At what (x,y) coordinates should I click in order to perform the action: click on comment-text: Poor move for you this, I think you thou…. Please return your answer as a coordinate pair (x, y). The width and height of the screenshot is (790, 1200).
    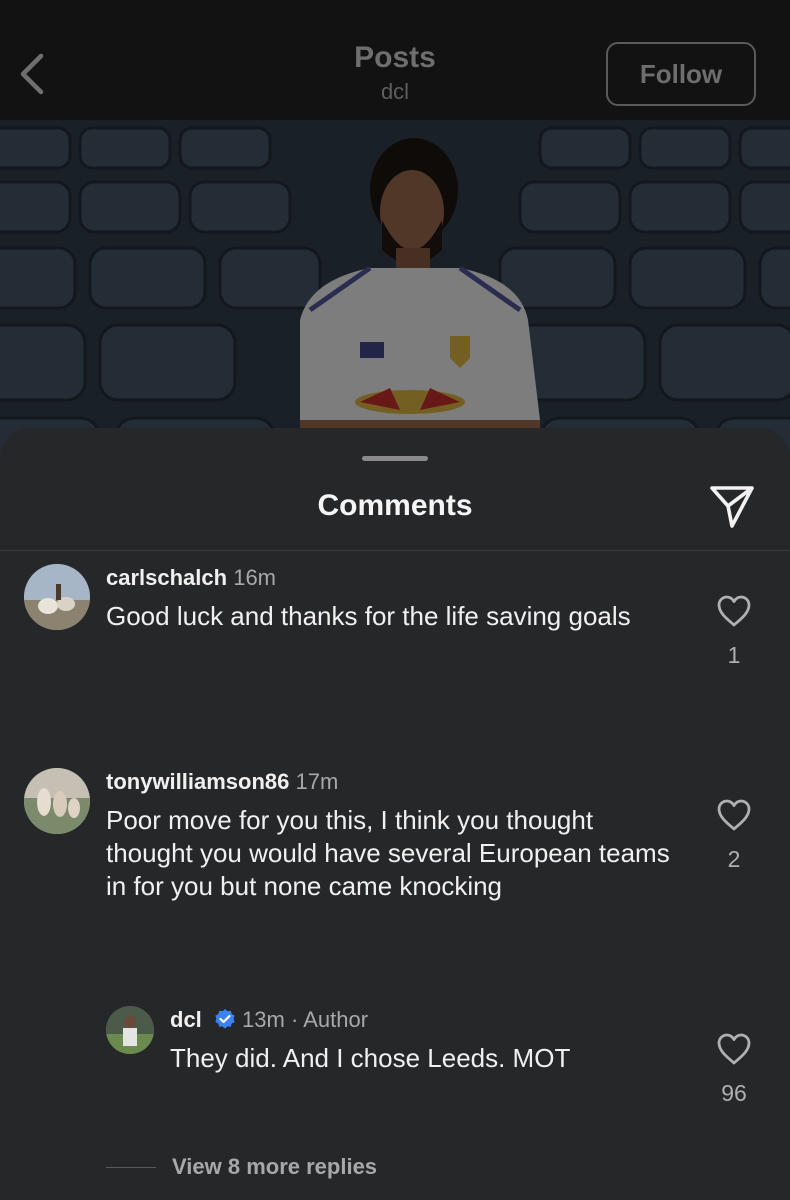
    Looking at the image, I should click on (388, 853).